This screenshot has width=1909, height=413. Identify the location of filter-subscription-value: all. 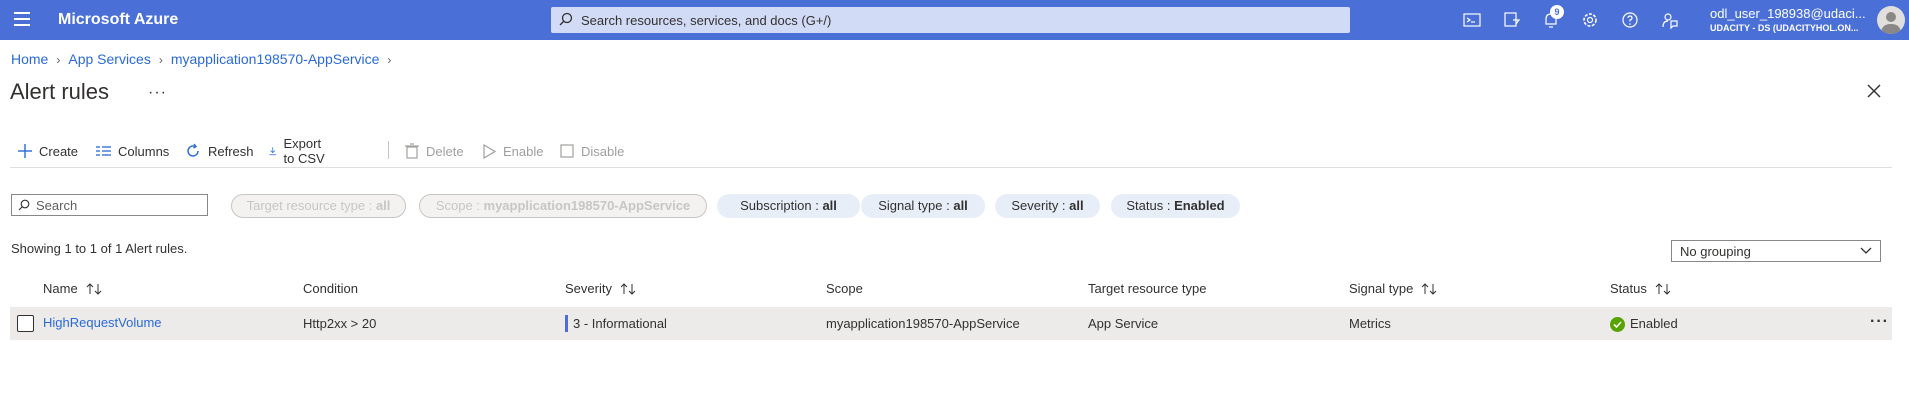
(829, 205).